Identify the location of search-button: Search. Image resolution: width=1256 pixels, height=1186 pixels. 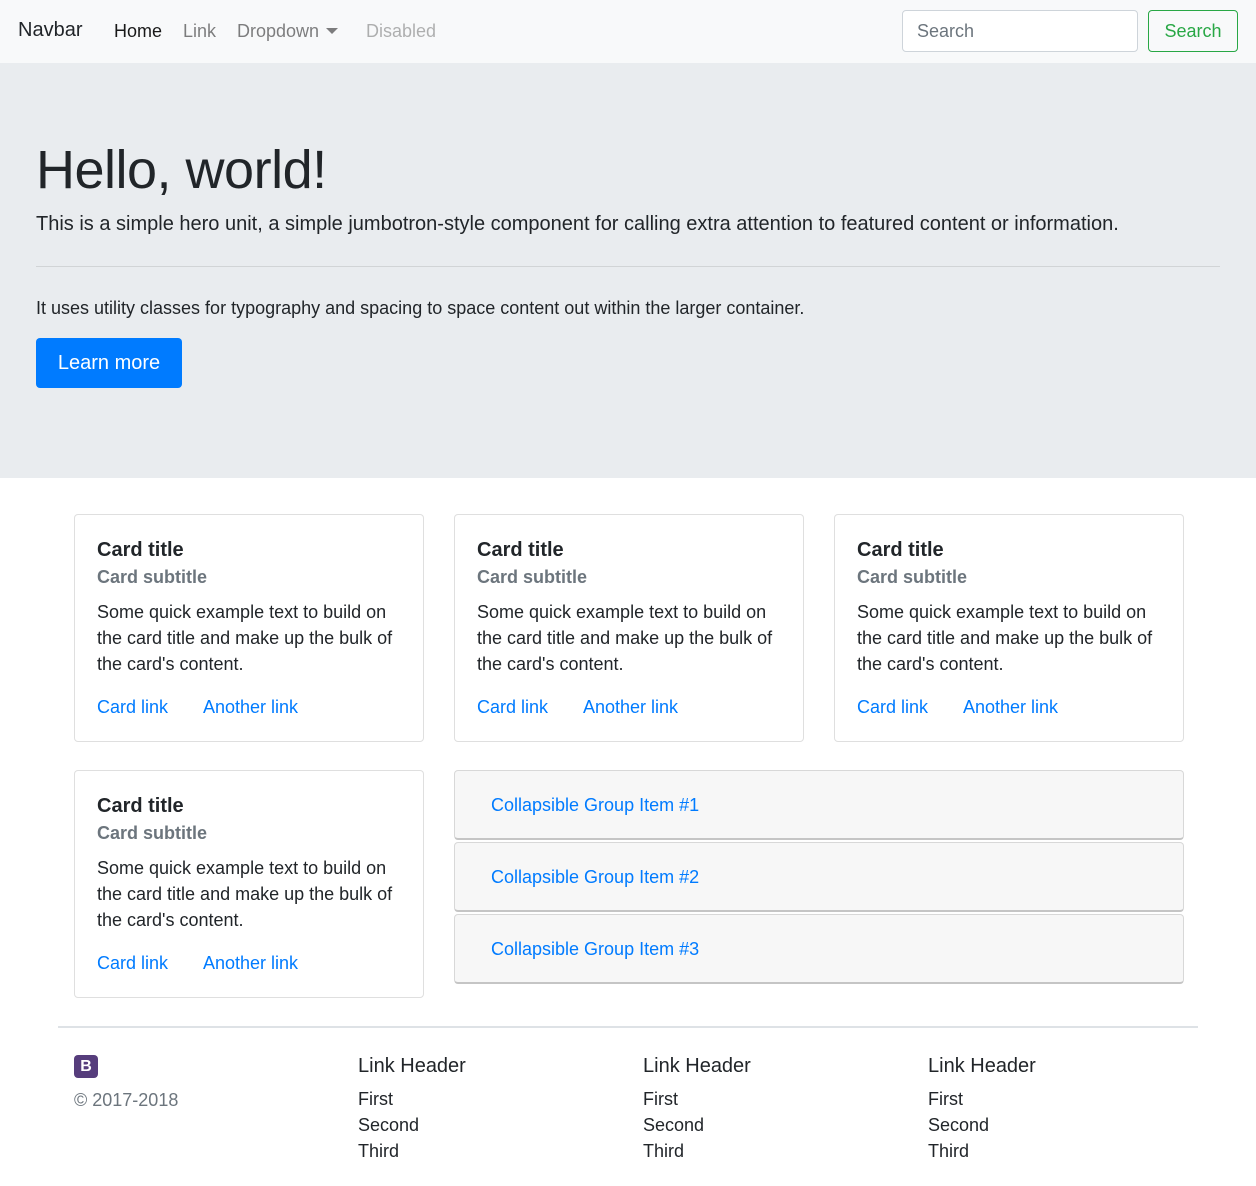
(1193, 31).